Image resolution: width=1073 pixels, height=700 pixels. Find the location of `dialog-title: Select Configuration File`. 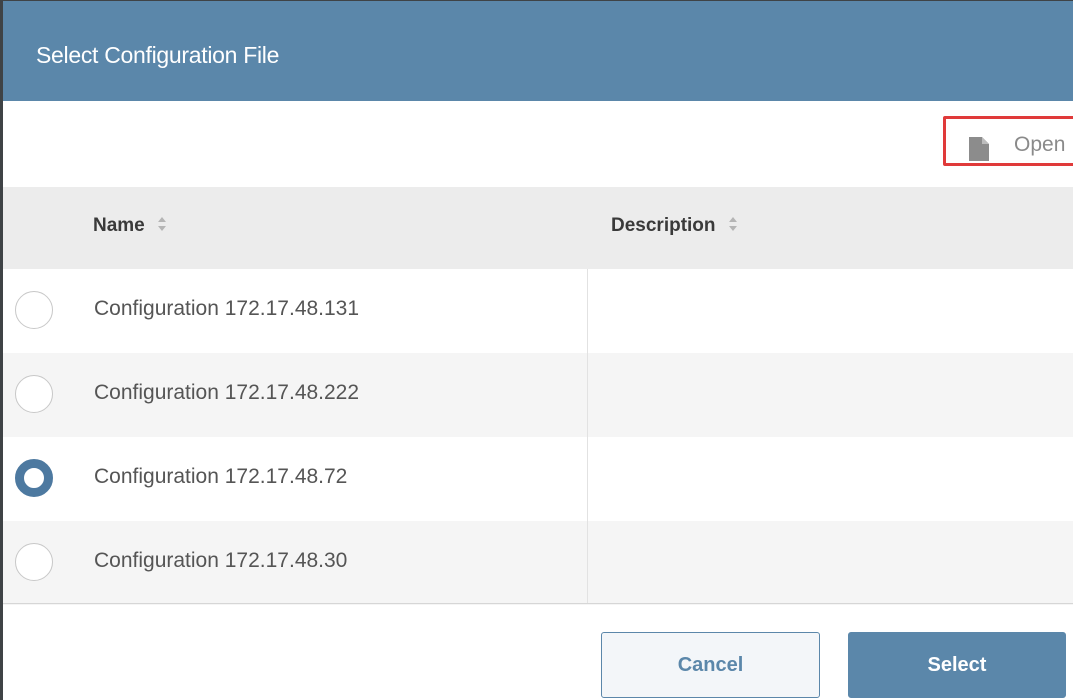

dialog-title: Select Configuration File is located at coordinates (158, 55).